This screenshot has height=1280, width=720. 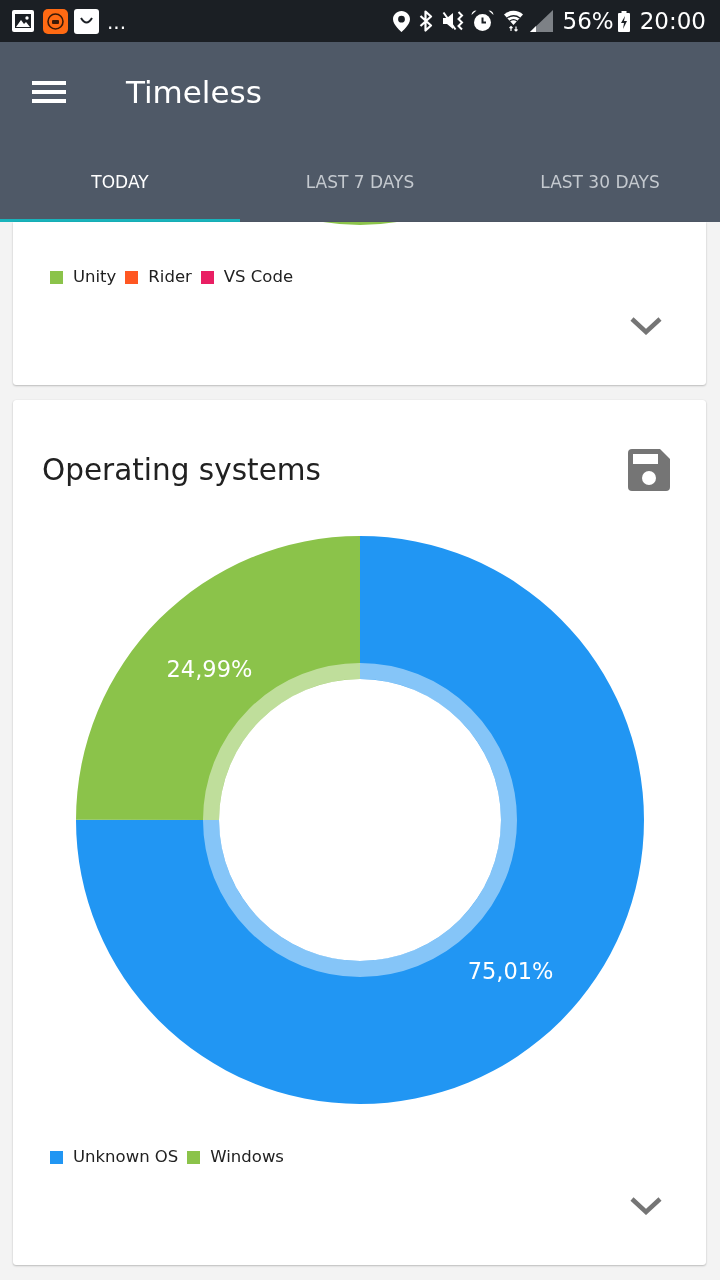 I want to click on legend-label: VS Code, so click(x=258, y=277).